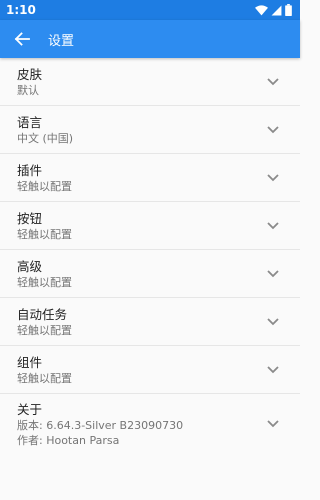 This screenshot has height=500, width=320. Describe the element at coordinates (100, 425) in the screenshot. I see `version-text: 版本: 6.64.3-Silver B23090730` at that location.